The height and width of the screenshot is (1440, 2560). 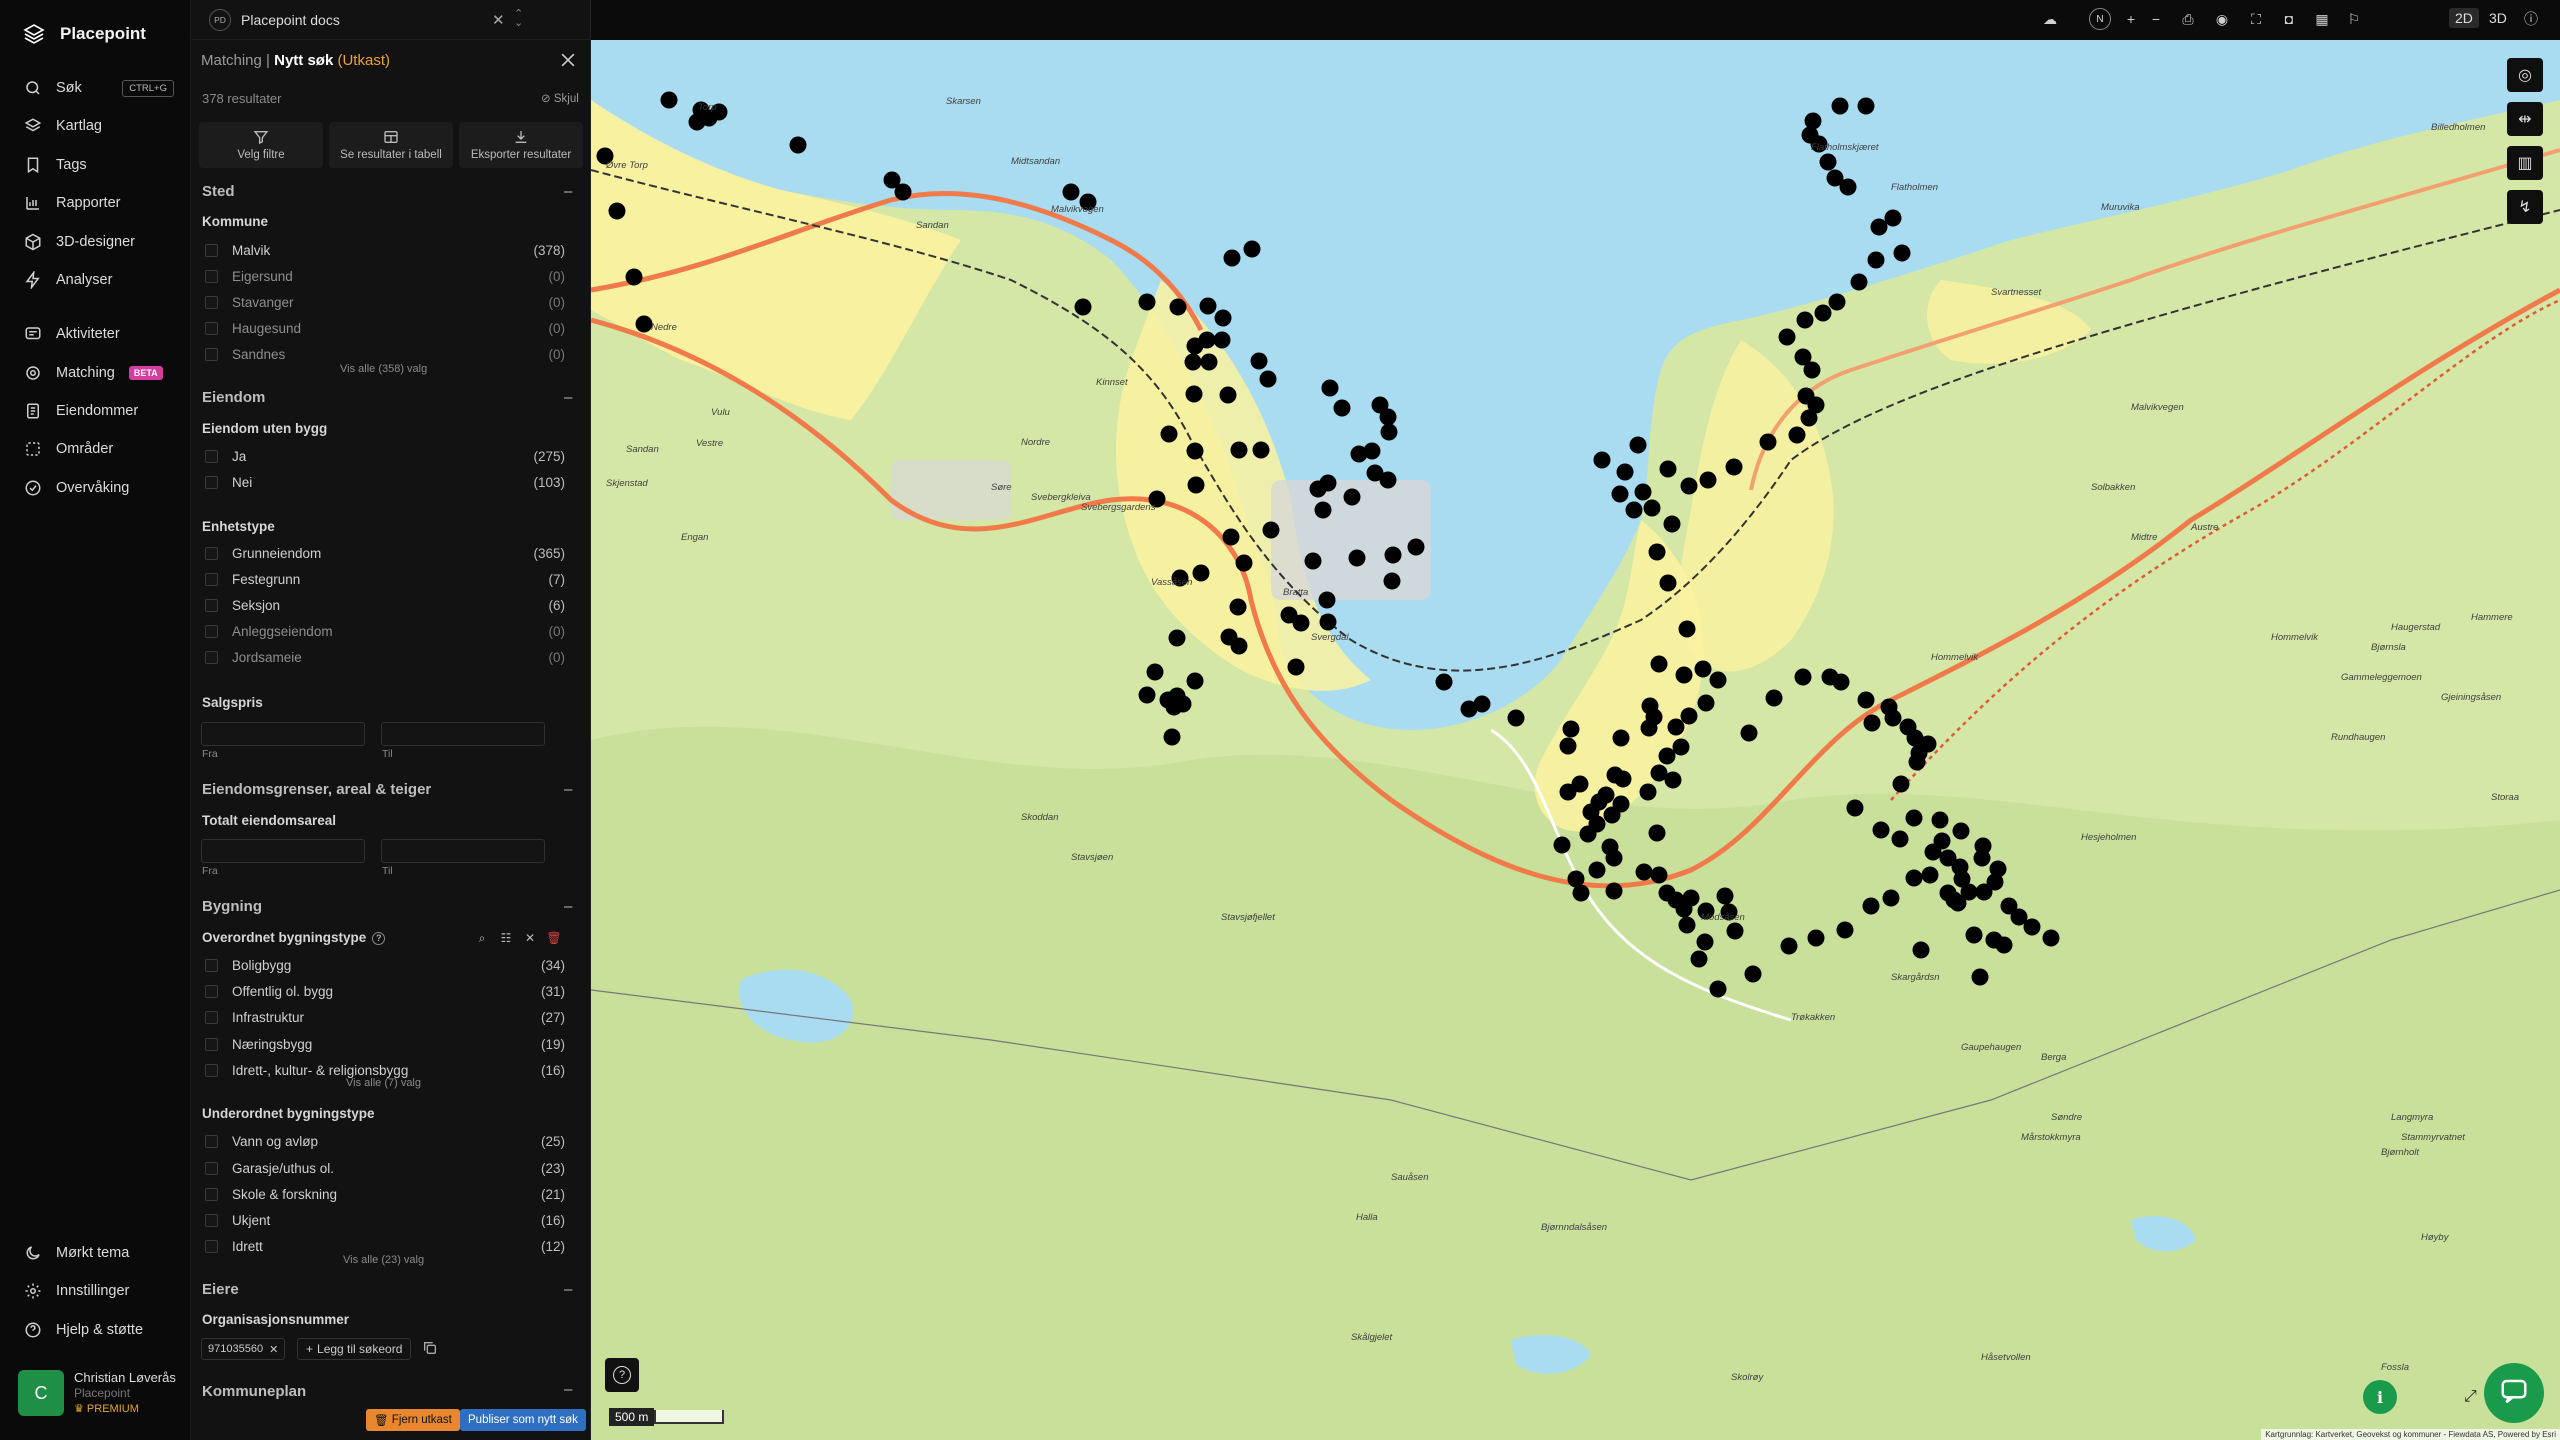 I want to click on hide-toggle: ⊘ Skjul, so click(x=560, y=98).